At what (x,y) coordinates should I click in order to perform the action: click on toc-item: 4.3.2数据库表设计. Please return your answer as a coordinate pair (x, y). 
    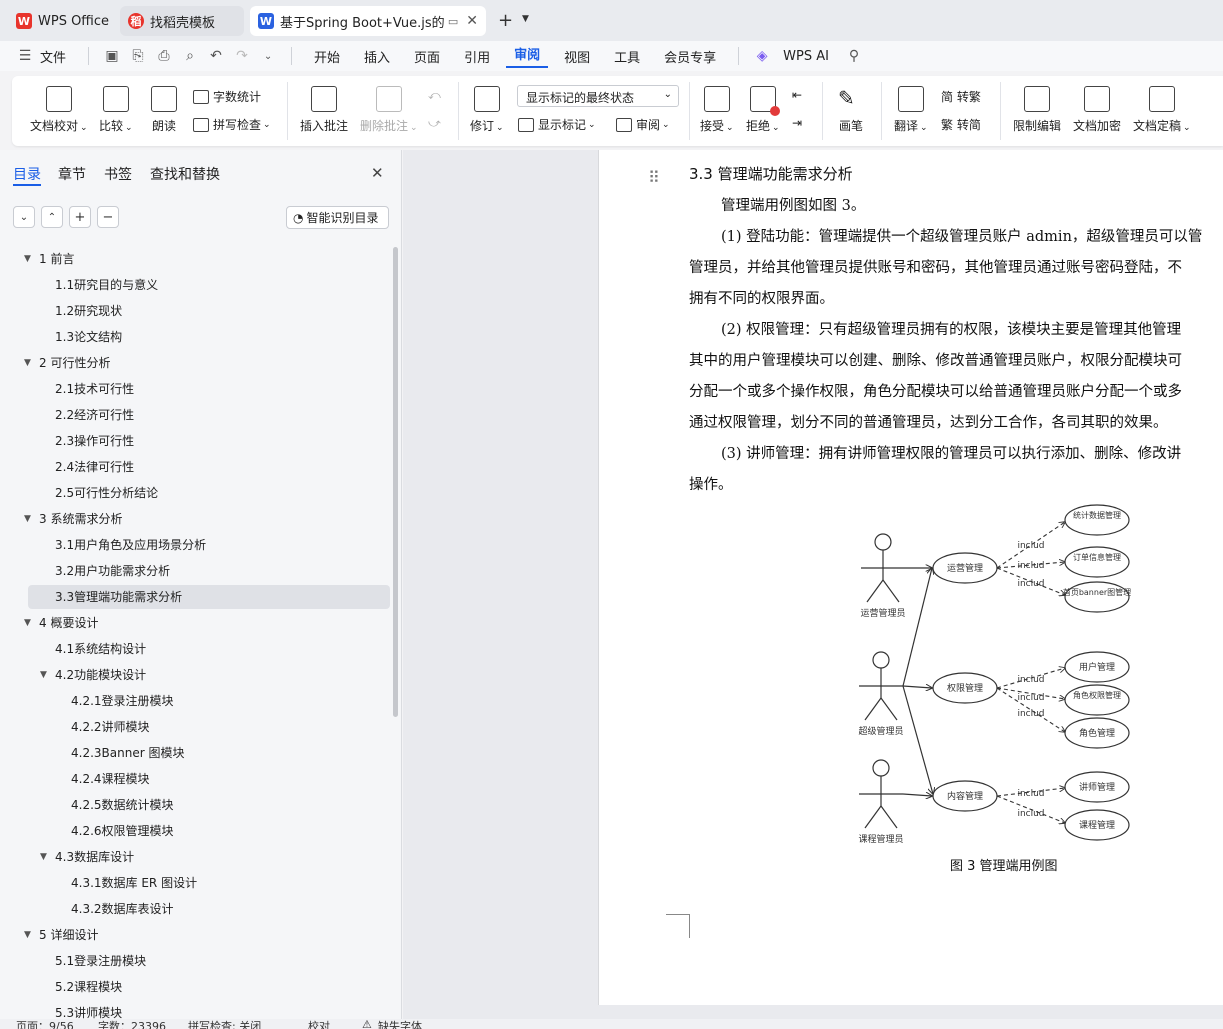
    Looking at the image, I should click on (122, 909).